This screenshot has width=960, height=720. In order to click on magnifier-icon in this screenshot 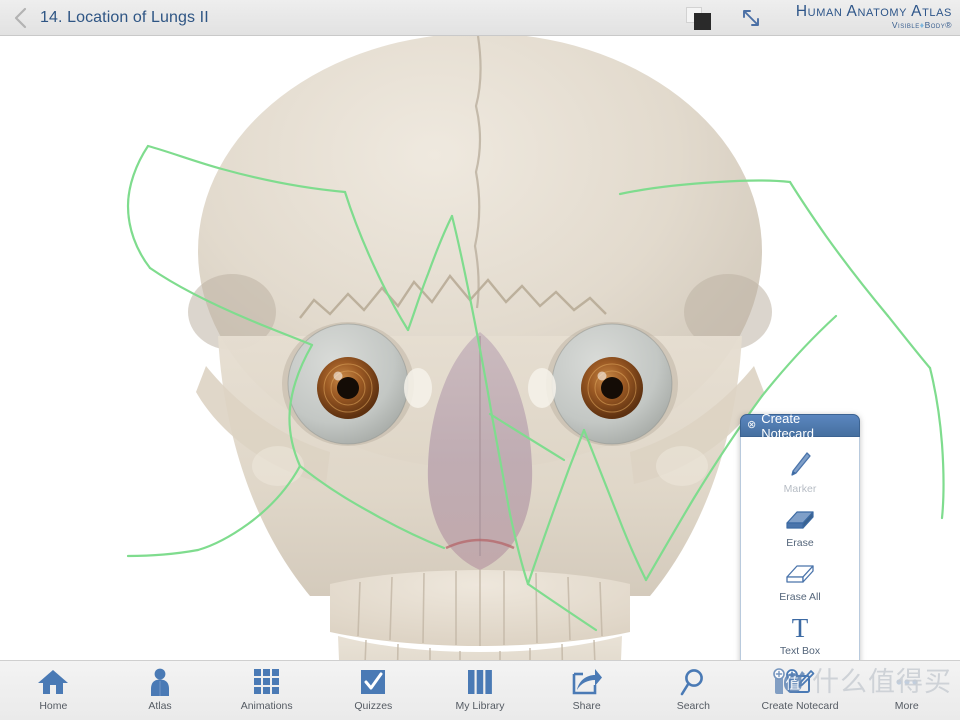, I will do `click(693, 682)`.